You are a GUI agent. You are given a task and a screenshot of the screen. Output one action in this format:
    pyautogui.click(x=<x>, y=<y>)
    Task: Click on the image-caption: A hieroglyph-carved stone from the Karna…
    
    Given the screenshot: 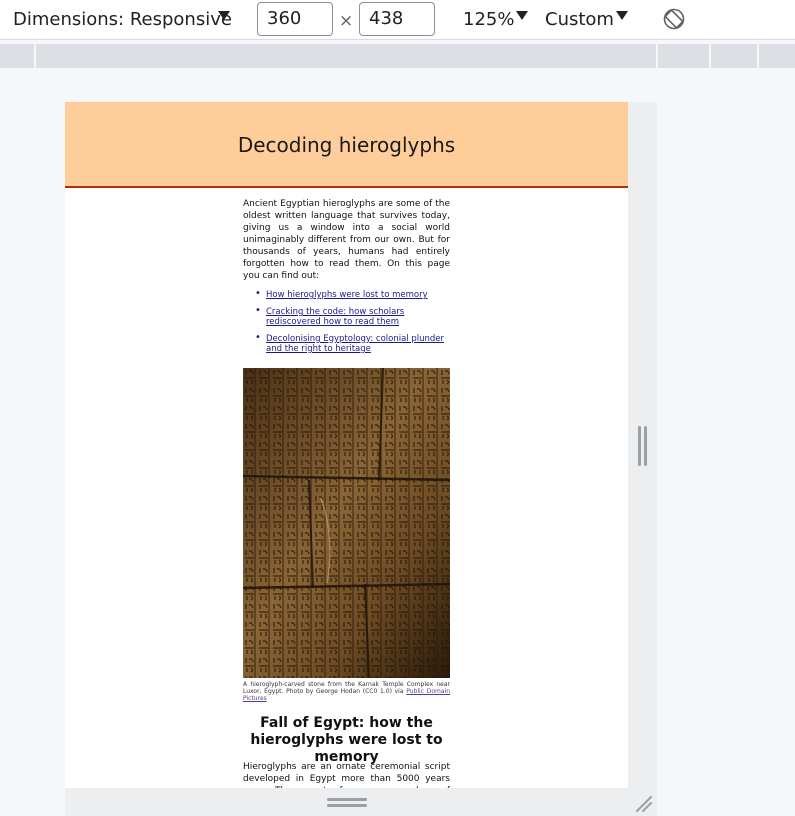 What is the action you would take?
    pyautogui.click(x=346, y=691)
    